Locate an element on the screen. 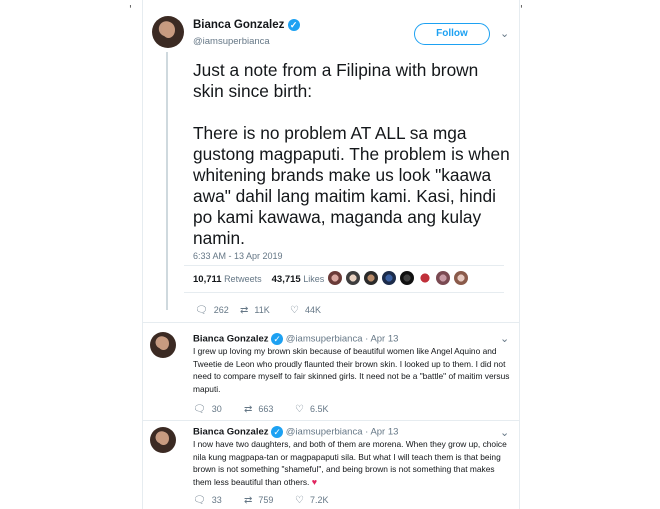  likes-count: 43,715 is located at coordinates (286, 279).